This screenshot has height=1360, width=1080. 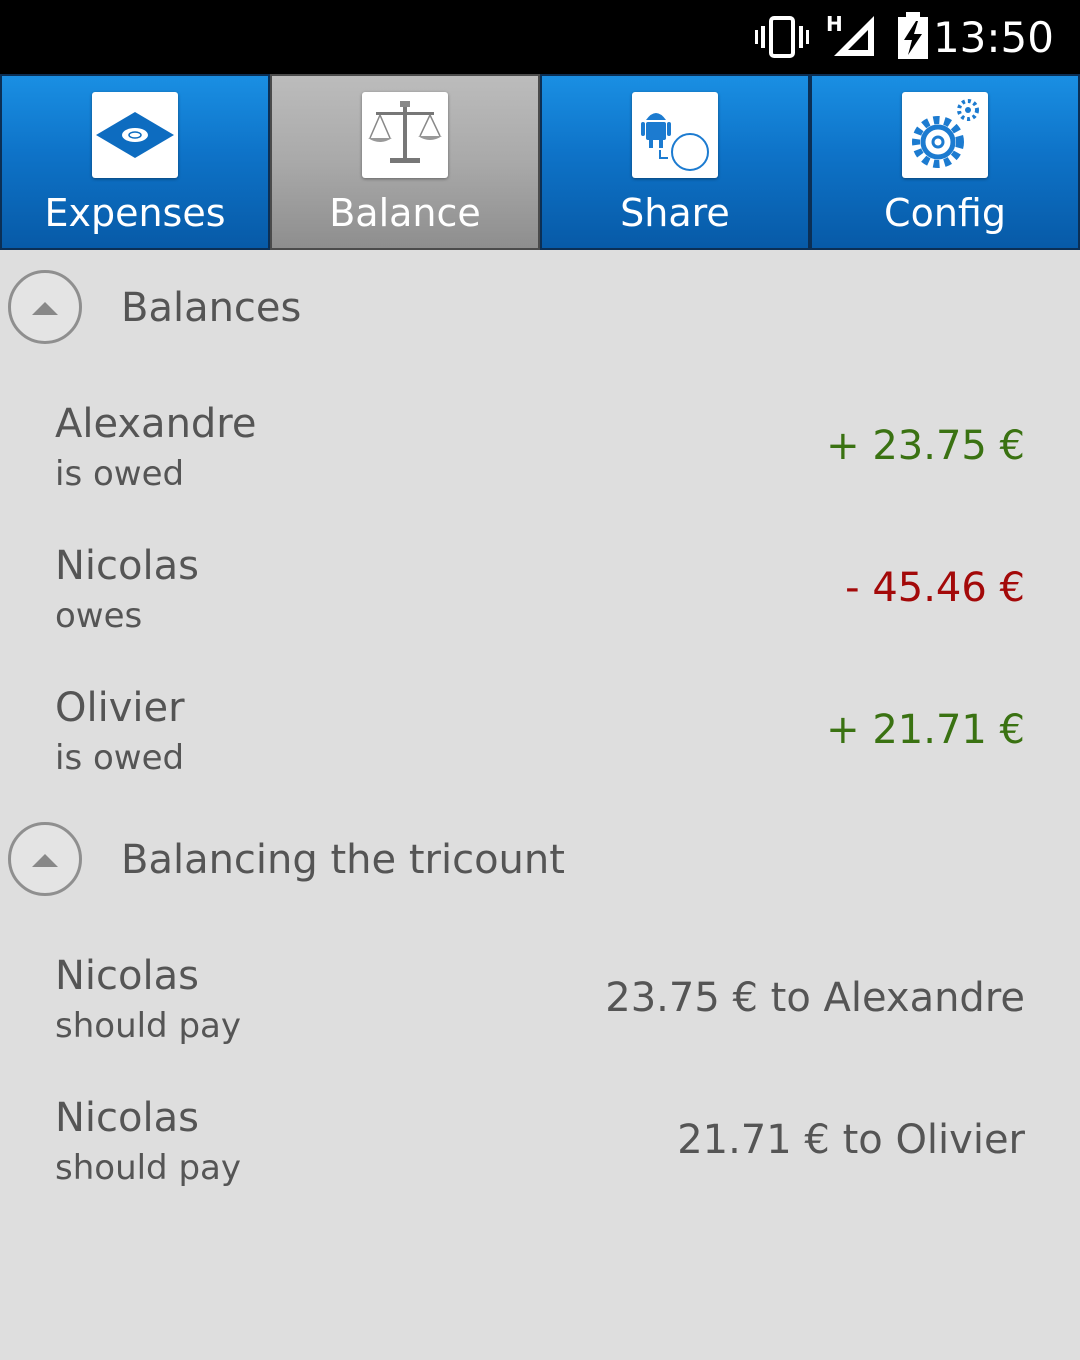 I want to click on settlement-row: Nicolas should pay 21.71 € to Olivier, so click(x=540, y=1155).